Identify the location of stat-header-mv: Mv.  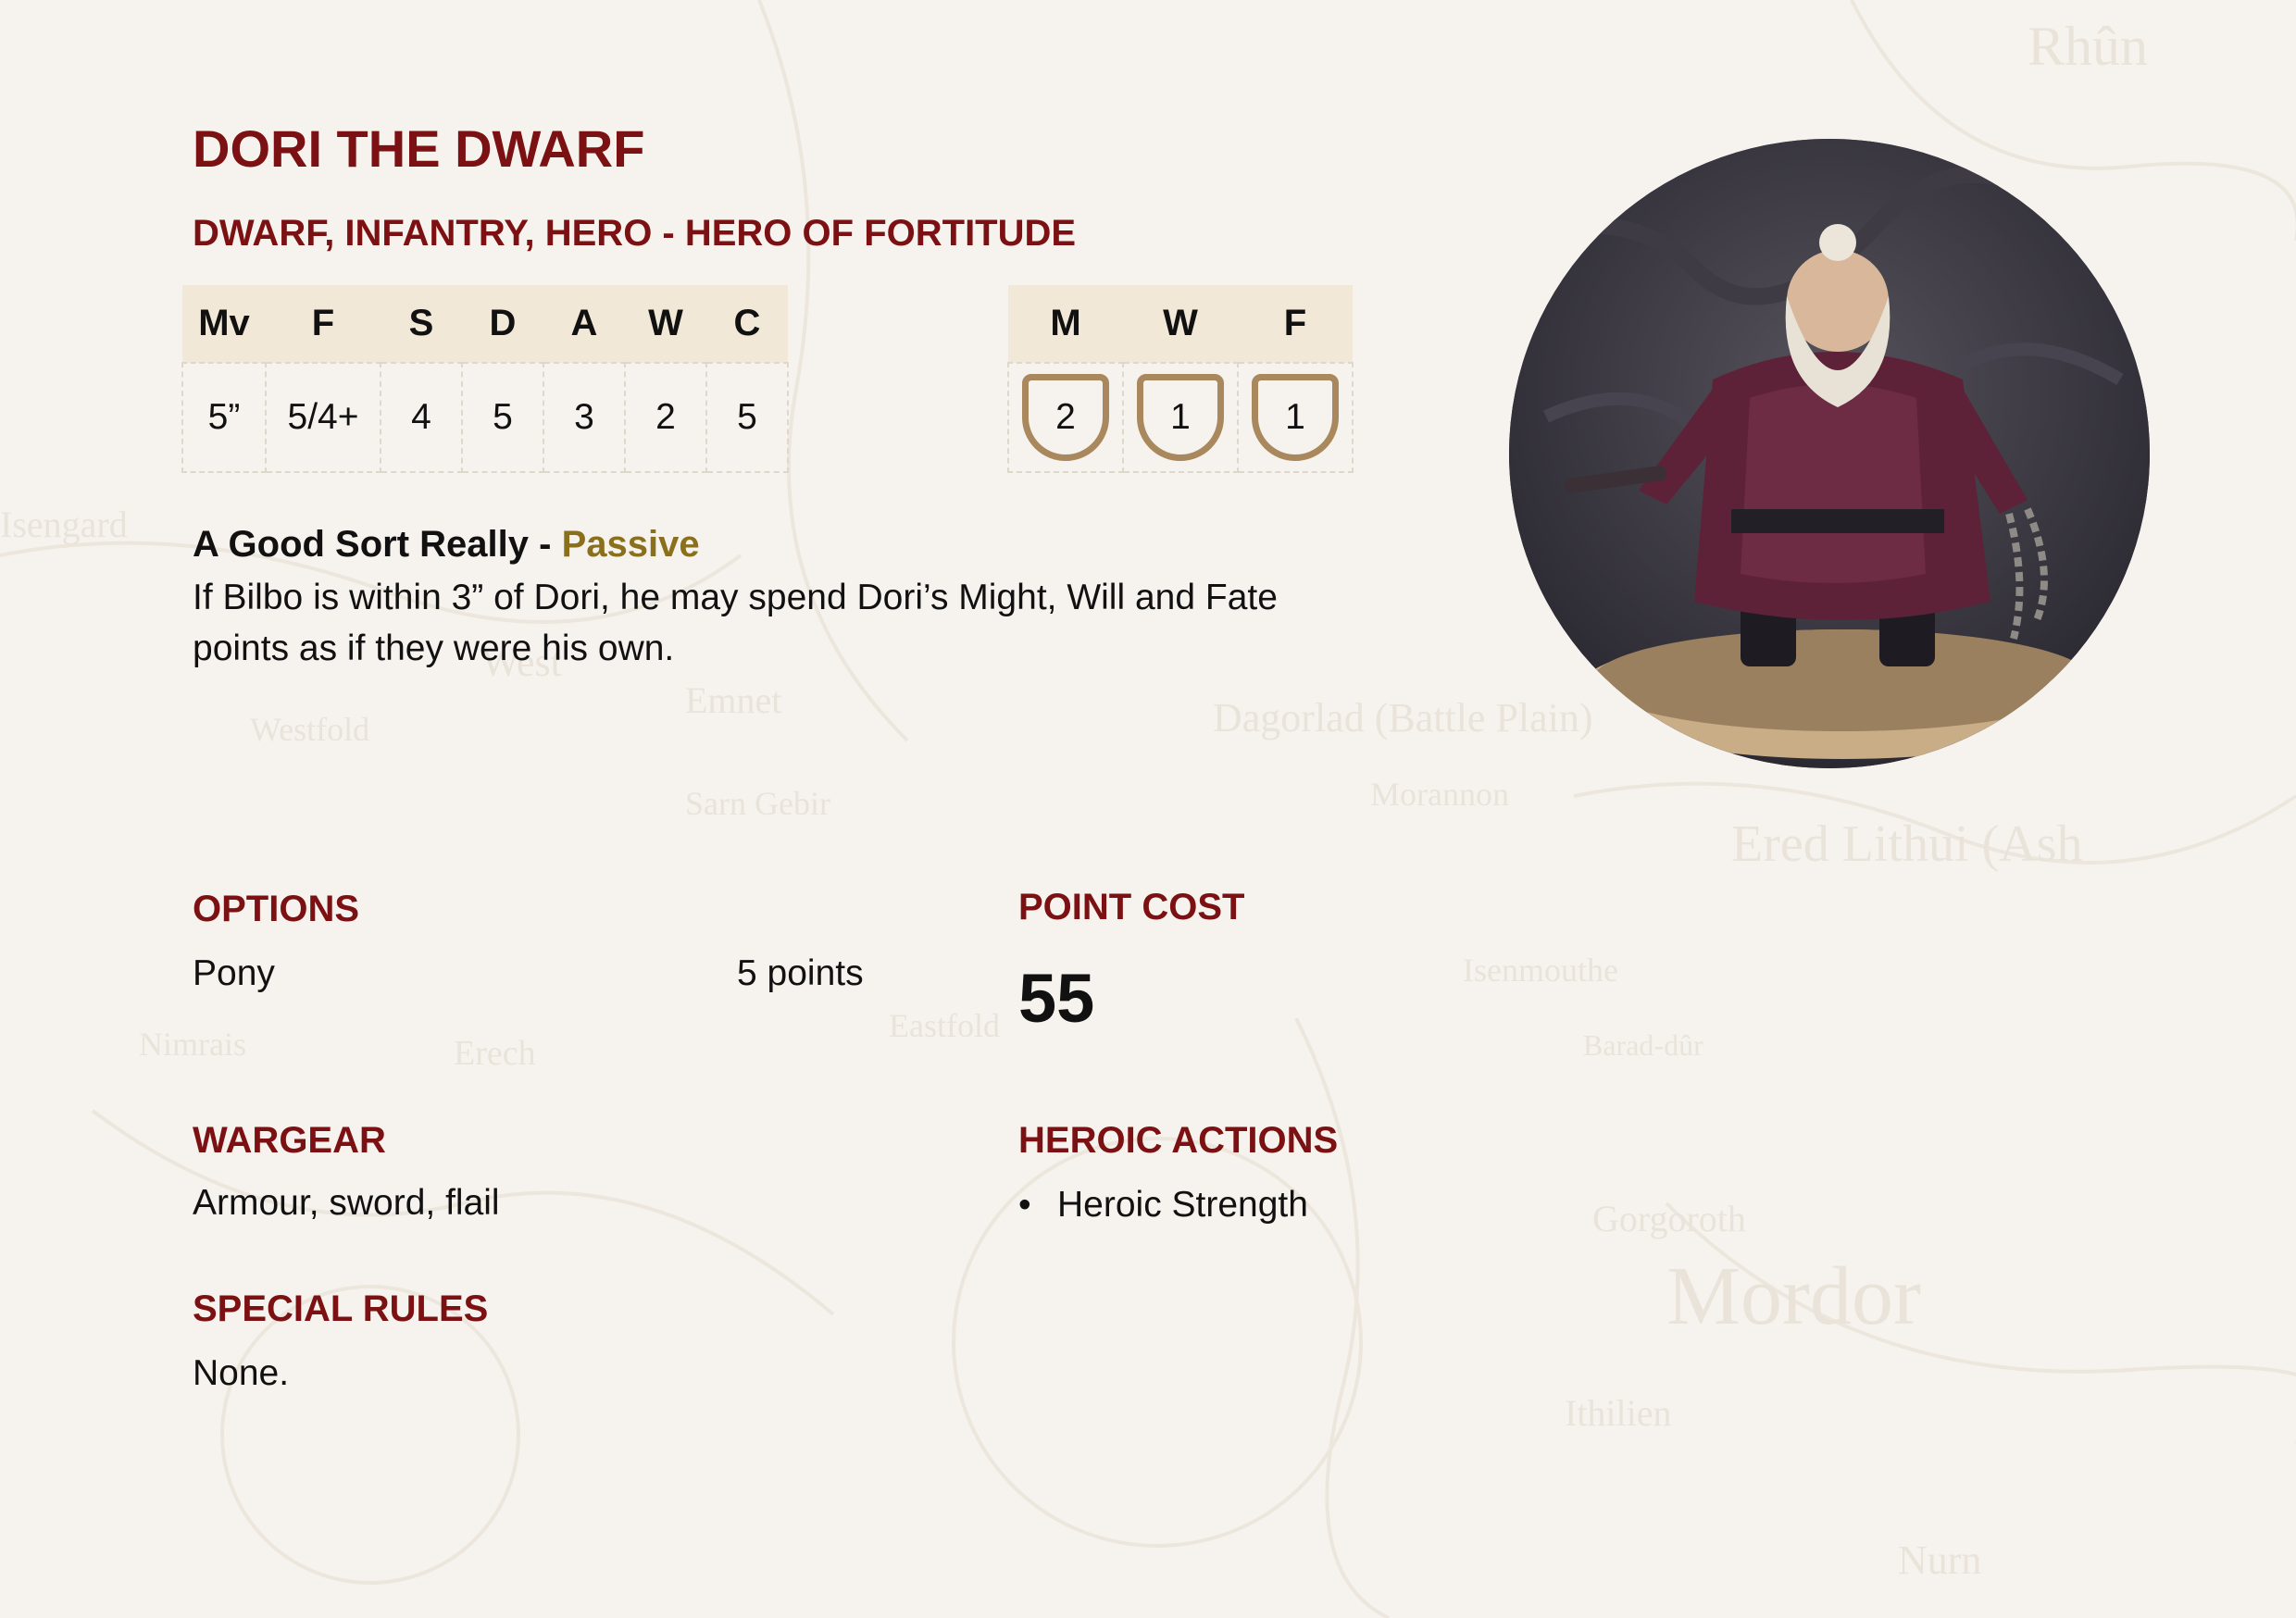
(224, 324).